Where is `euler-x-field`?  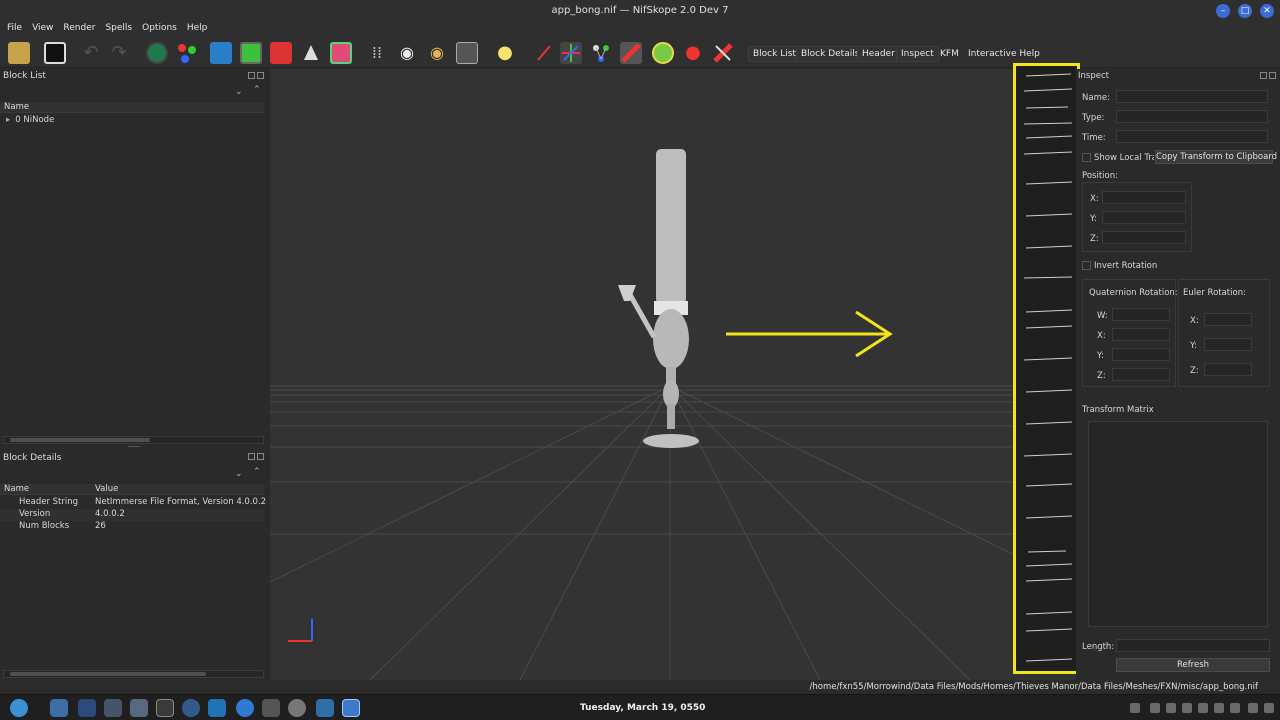
euler-x-field is located at coordinates (1228, 319).